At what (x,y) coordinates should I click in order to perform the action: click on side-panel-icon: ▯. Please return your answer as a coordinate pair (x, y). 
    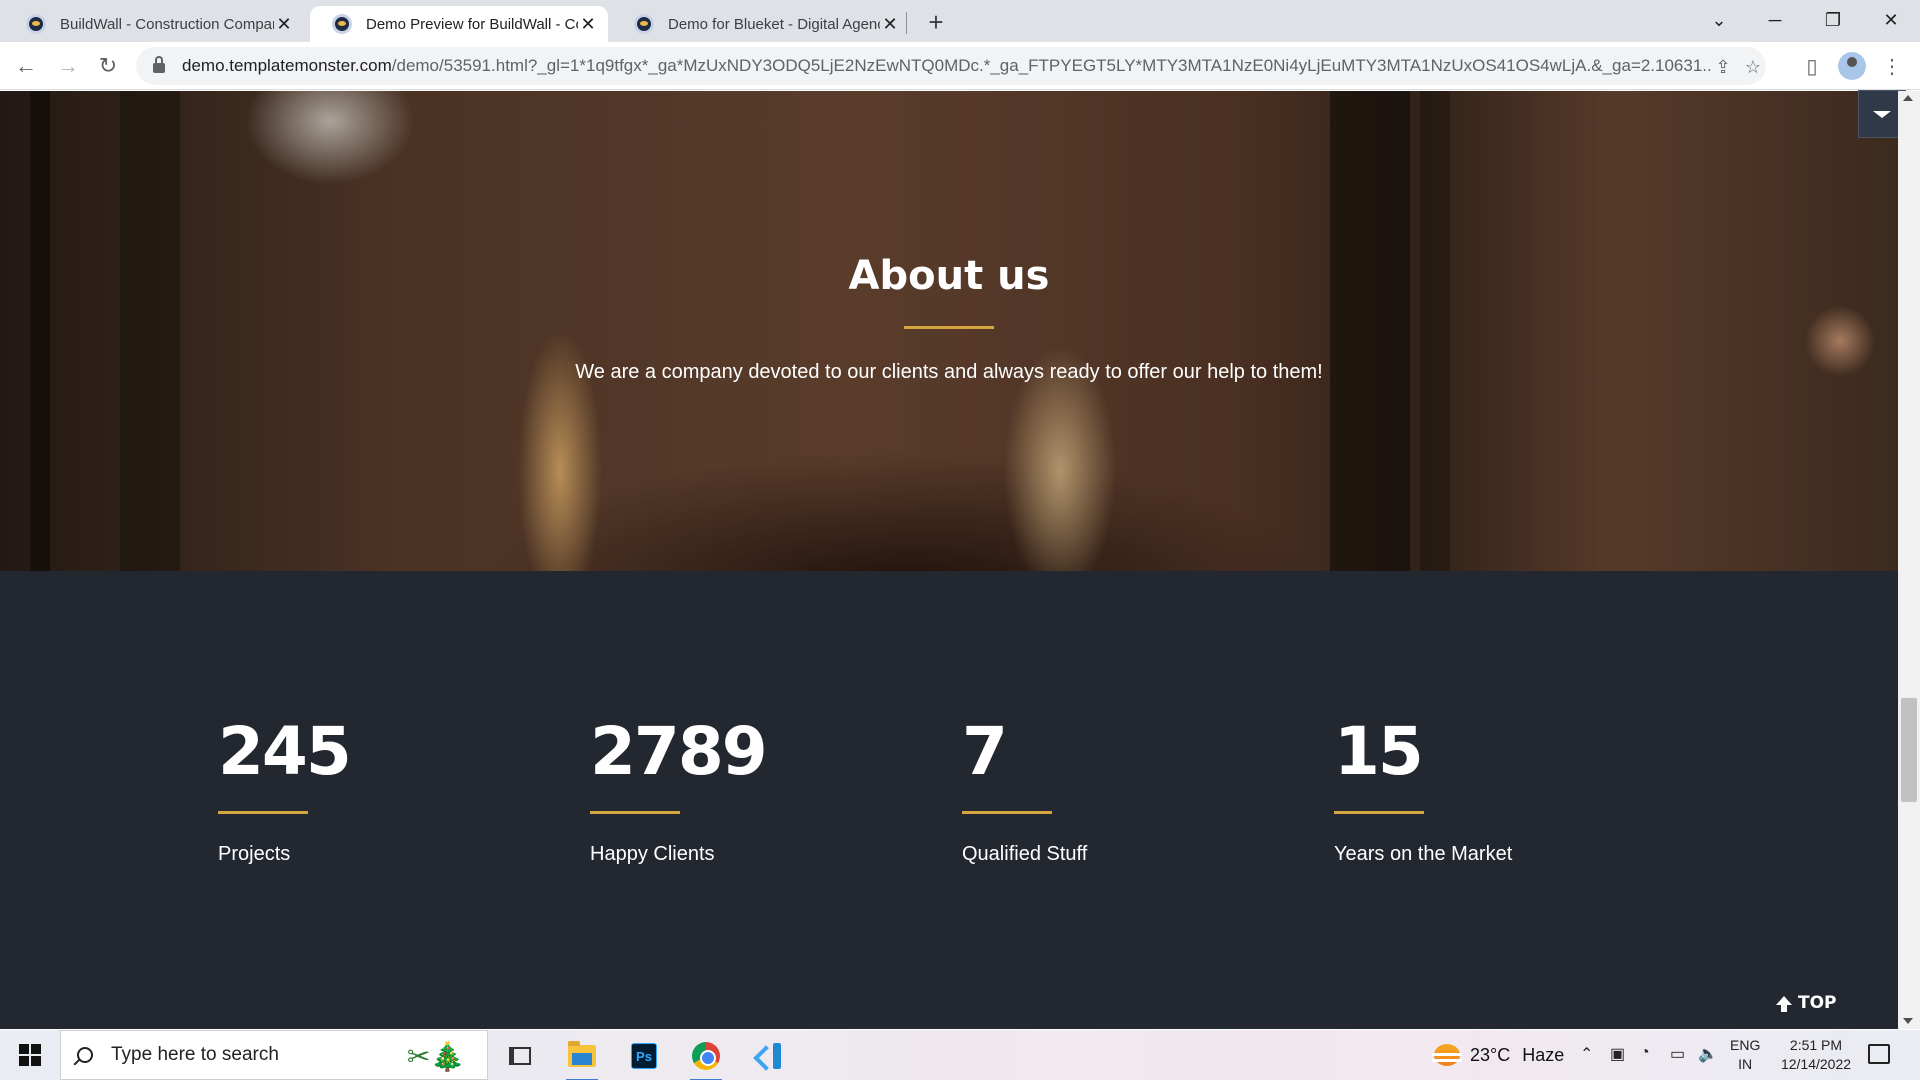
    Looking at the image, I should click on (1812, 66).